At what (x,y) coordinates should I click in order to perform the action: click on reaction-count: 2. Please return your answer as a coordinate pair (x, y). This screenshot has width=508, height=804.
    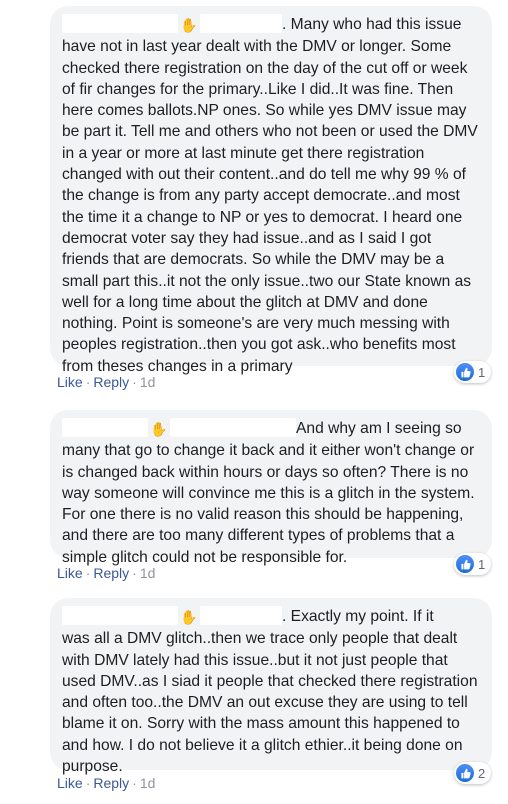
    Looking at the image, I should click on (482, 773).